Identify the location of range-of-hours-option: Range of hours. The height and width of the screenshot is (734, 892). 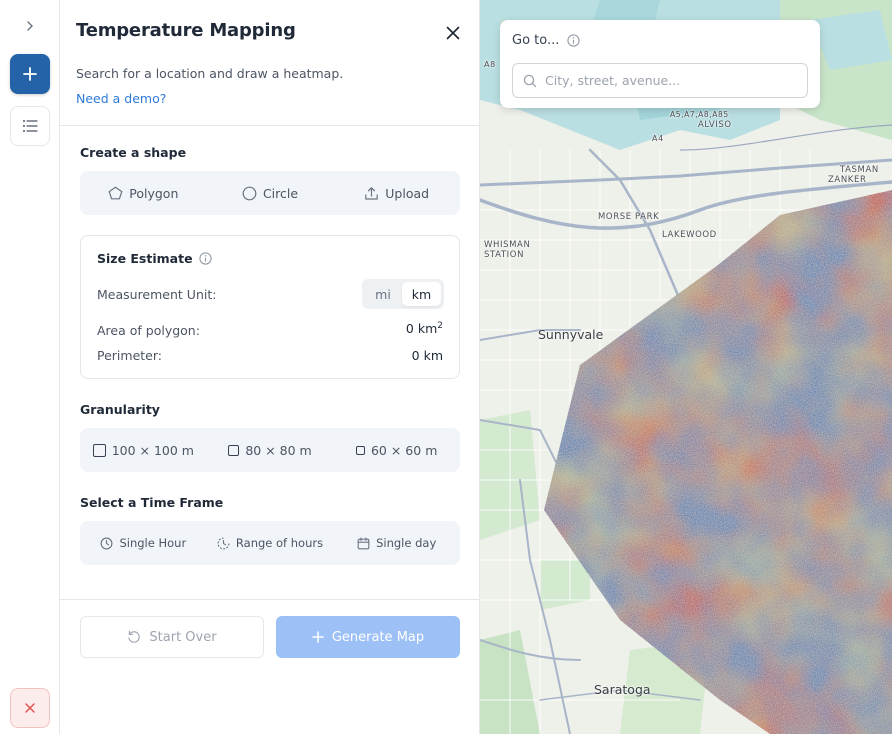
(270, 543).